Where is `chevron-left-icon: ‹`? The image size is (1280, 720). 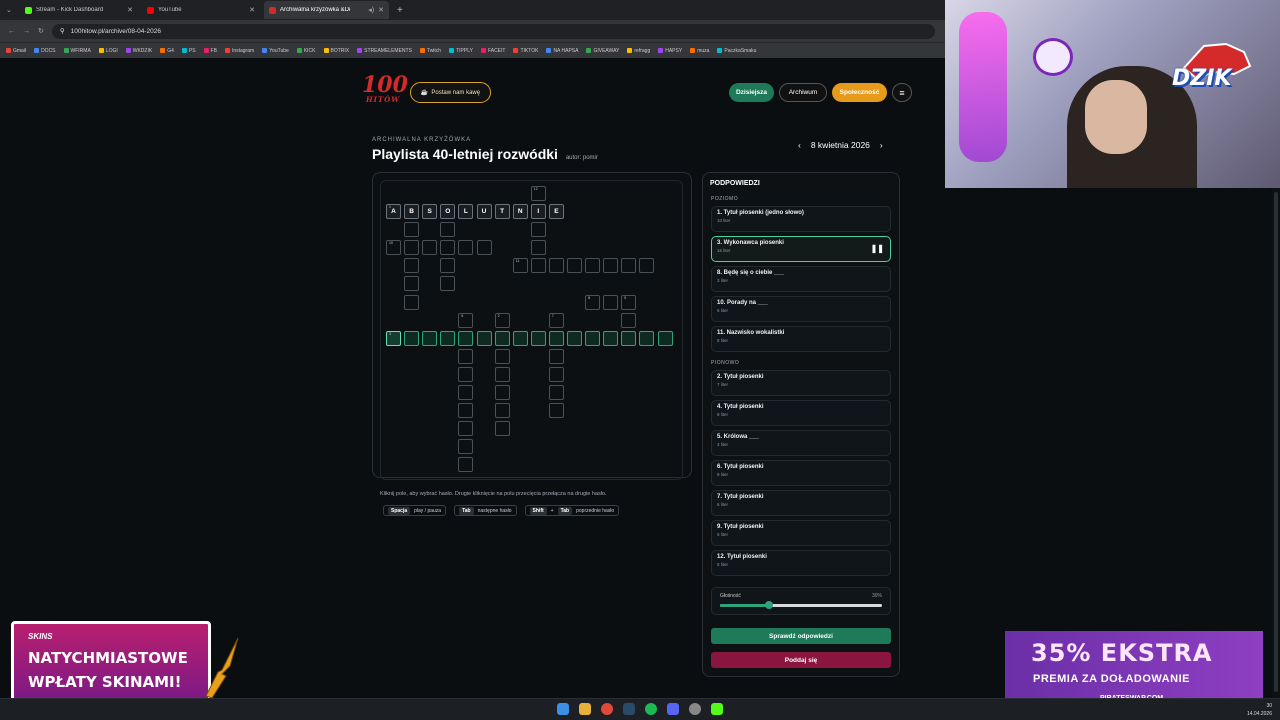 chevron-left-icon: ‹ is located at coordinates (799, 145).